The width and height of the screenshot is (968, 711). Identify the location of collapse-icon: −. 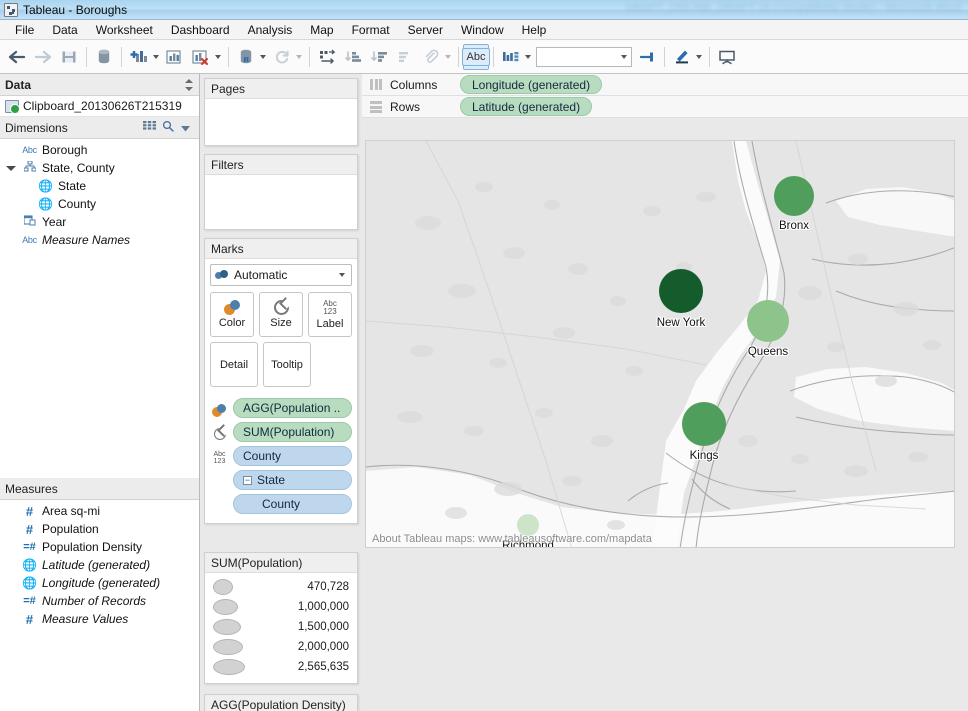
(247, 480).